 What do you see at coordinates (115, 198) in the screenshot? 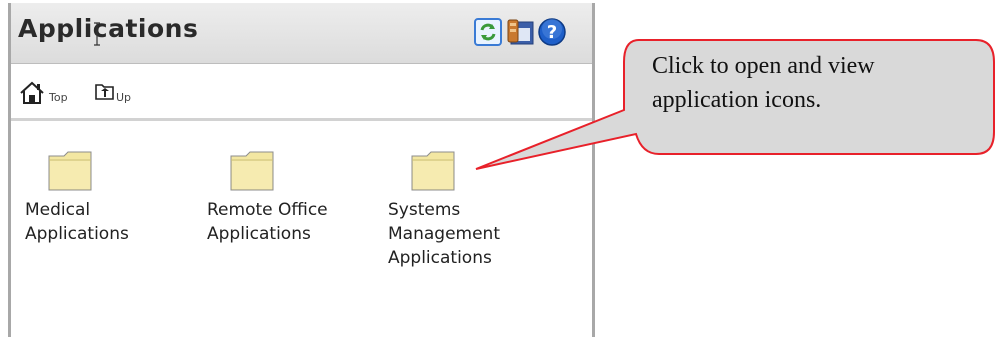
I see `folder-medical-applications: Medical Applications` at bounding box center [115, 198].